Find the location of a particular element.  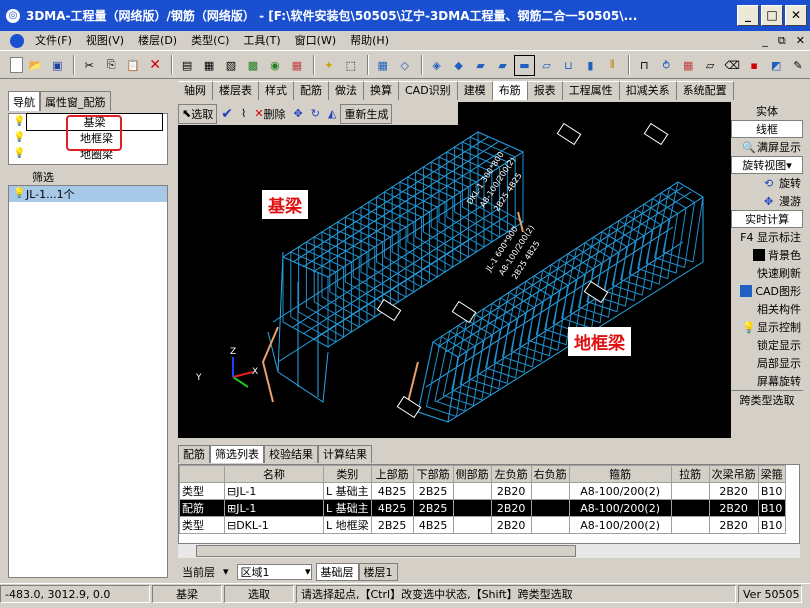

slab-icon: ▱ is located at coordinates (710, 65).